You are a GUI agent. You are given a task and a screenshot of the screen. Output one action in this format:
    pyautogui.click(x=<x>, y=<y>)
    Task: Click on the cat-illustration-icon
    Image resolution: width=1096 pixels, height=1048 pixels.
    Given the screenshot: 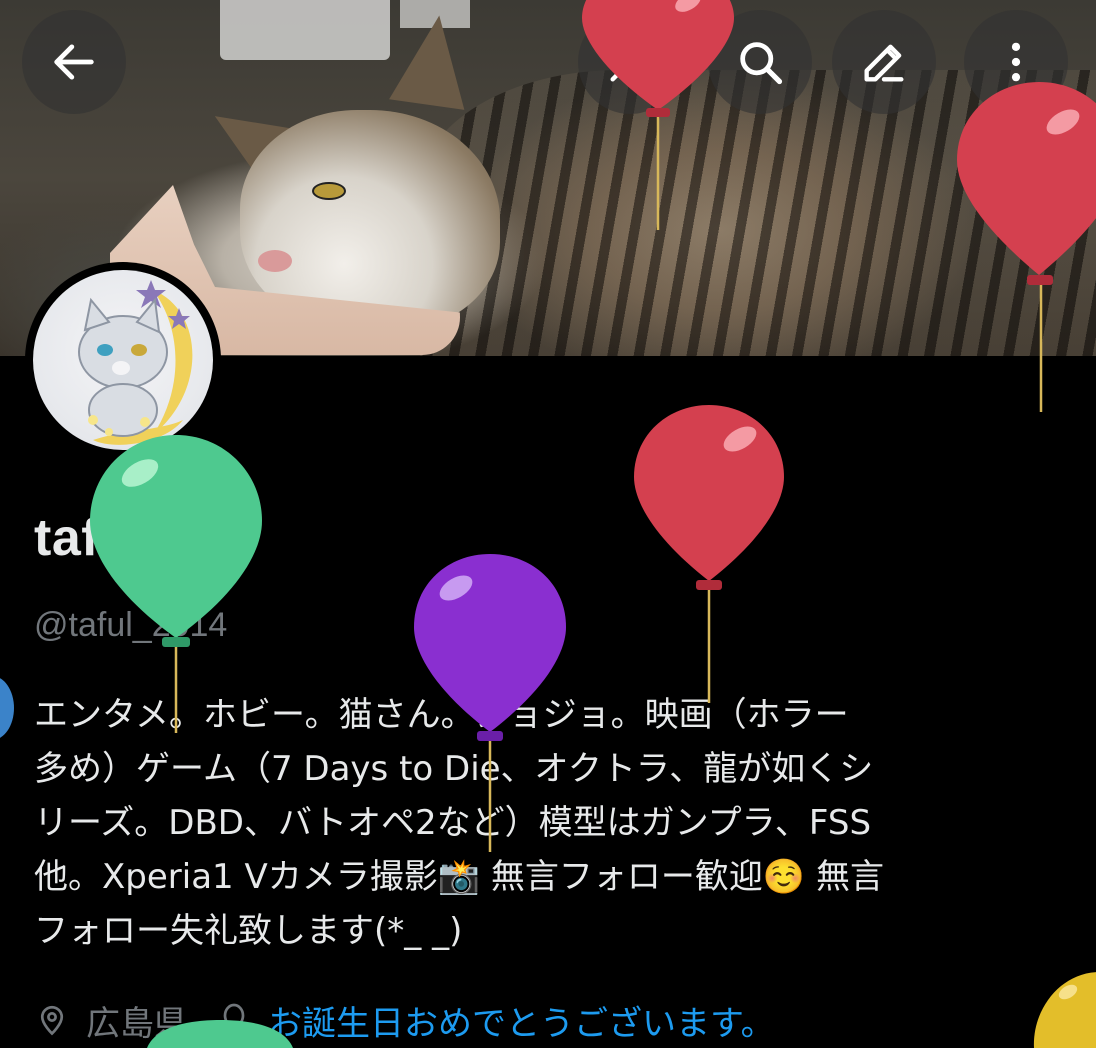 What is the action you would take?
    pyautogui.click(x=135, y=362)
    